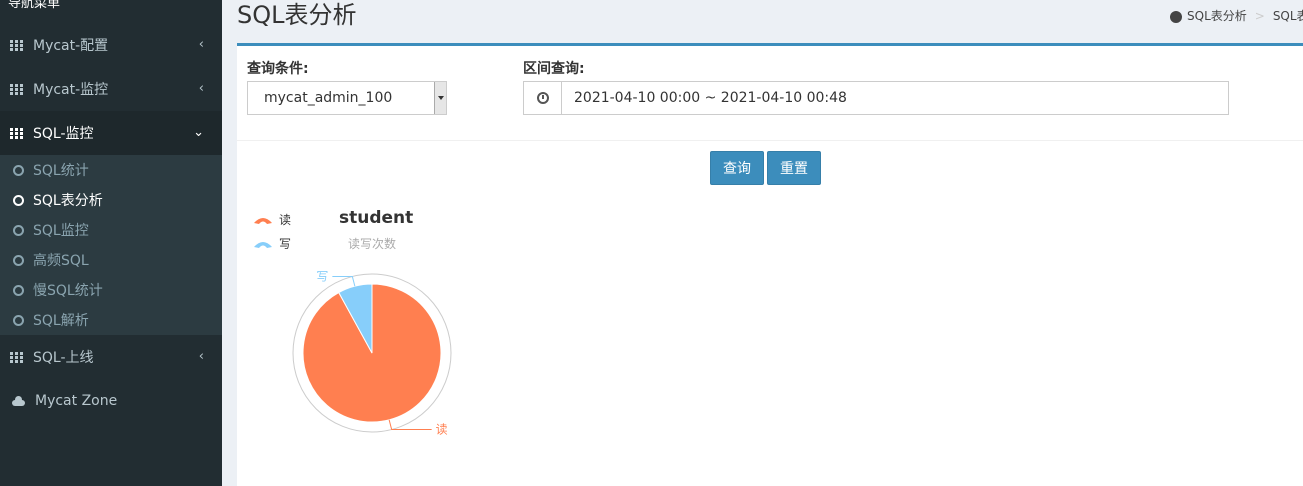  What do you see at coordinates (737, 168) in the screenshot?
I see `search-button: 查询` at bounding box center [737, 168].